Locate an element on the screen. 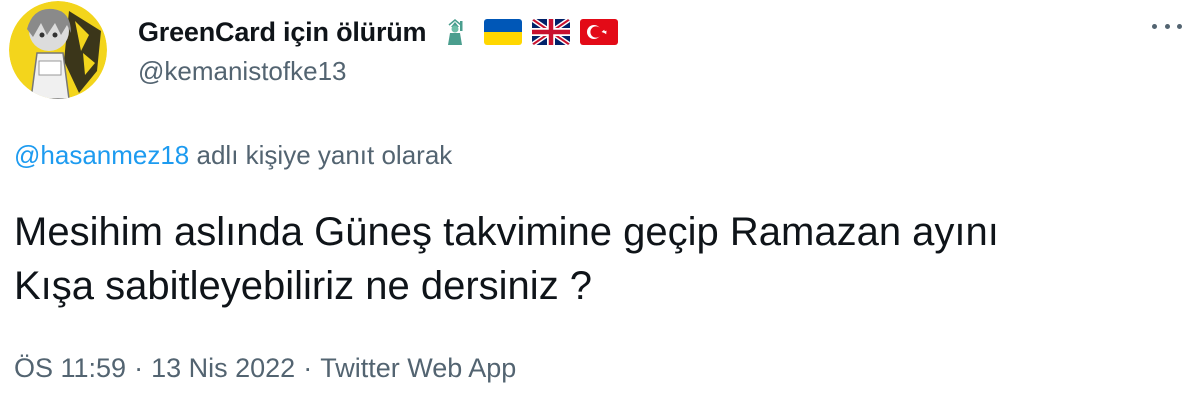 The image size is (1200, 405). display-name: GreenCard için ölürüm is located at coordinates (282, 32).